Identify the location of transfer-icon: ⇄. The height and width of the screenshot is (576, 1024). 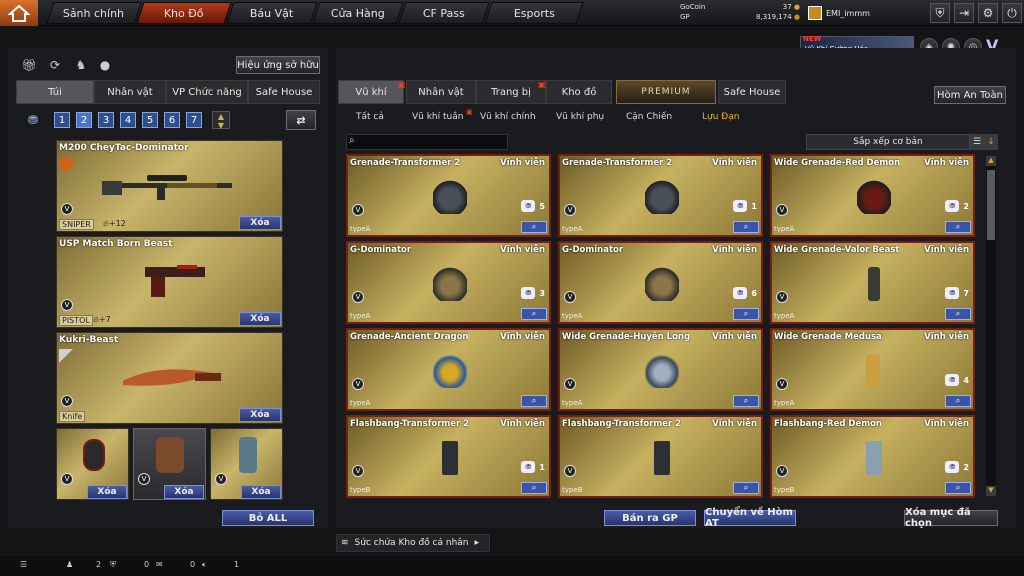
(301, 120).